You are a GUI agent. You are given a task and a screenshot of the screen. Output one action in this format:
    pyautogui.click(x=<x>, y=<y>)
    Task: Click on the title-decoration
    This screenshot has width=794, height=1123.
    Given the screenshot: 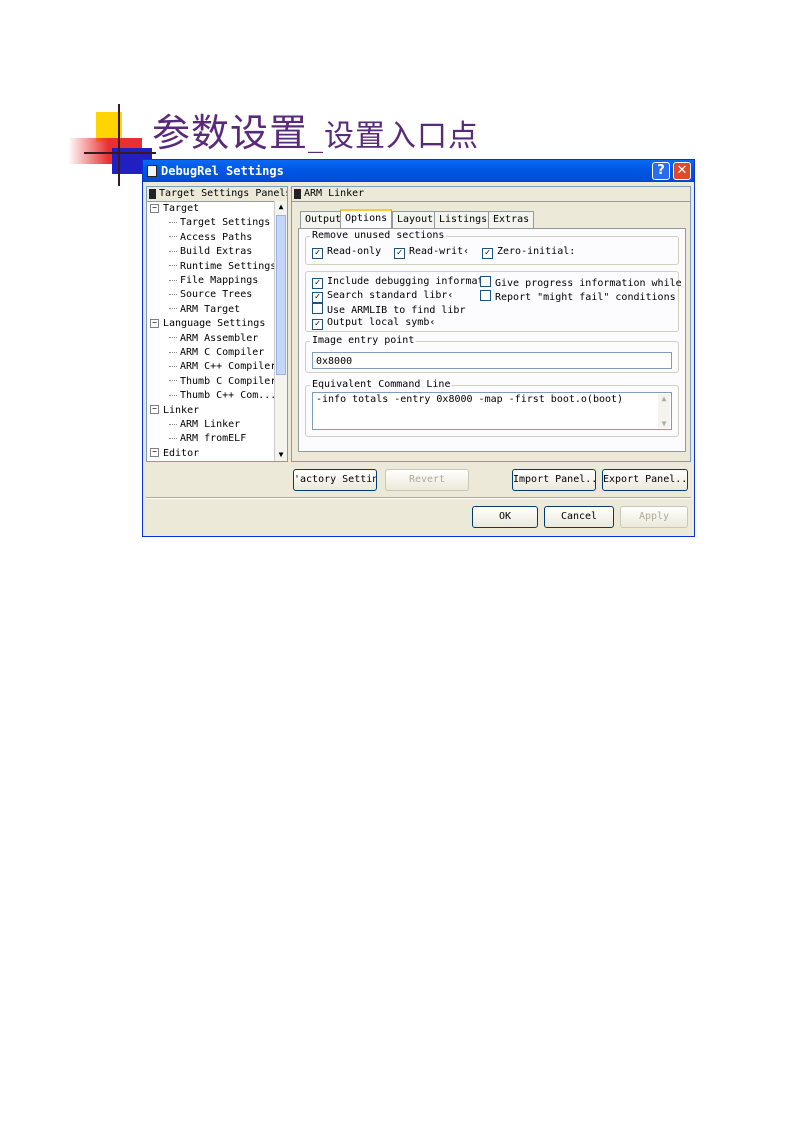 What is the action you would take?
    pyautogui.click(x=119, y=145)
    